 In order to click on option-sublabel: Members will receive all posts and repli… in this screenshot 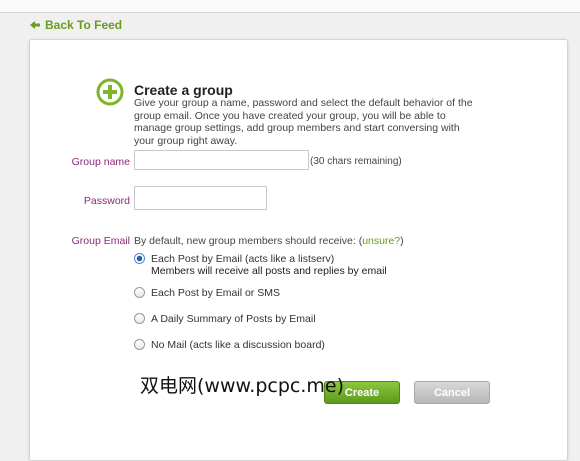, I will do `click(269, 271)`.